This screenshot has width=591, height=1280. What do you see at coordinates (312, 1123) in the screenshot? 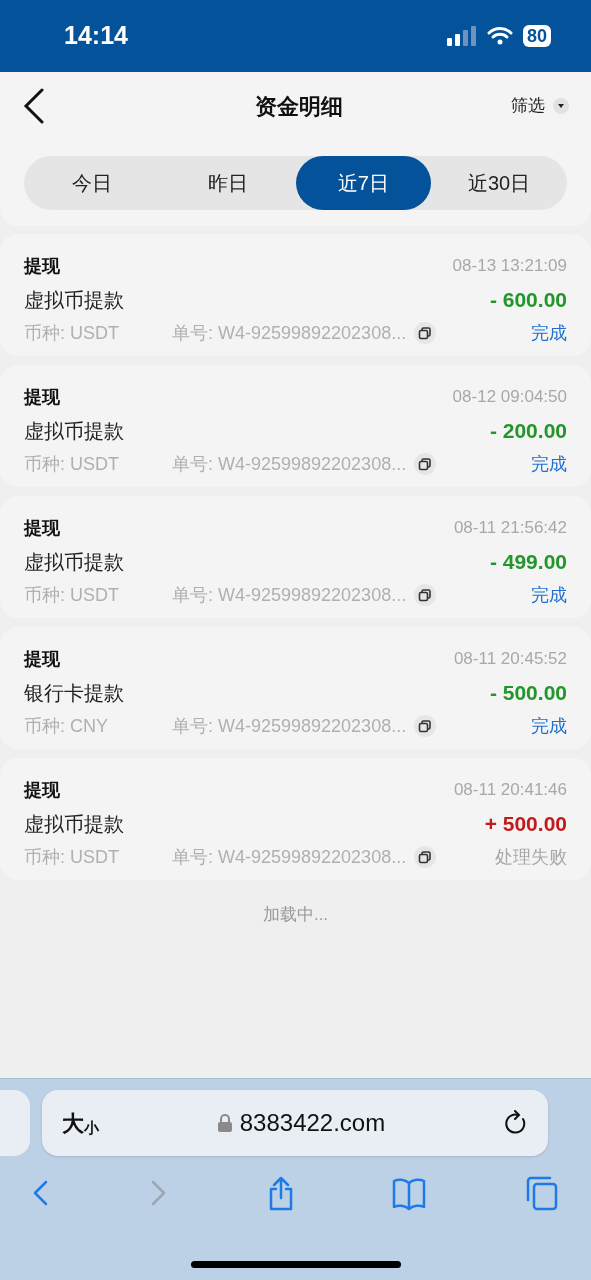
I see `url-text: 8383422.com` at bounding box center [312, 1123].